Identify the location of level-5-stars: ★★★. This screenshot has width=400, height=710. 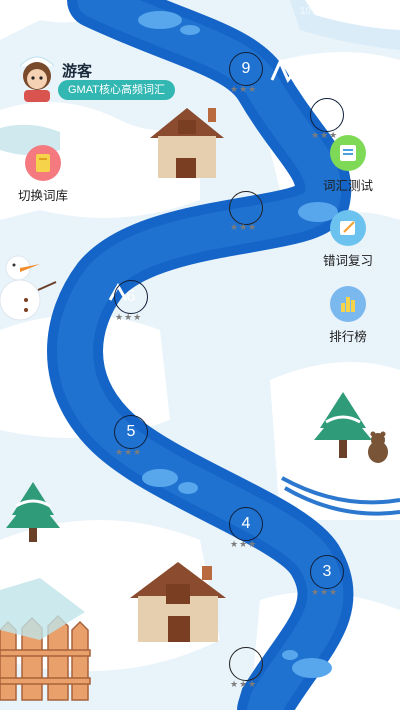
(129, 452).